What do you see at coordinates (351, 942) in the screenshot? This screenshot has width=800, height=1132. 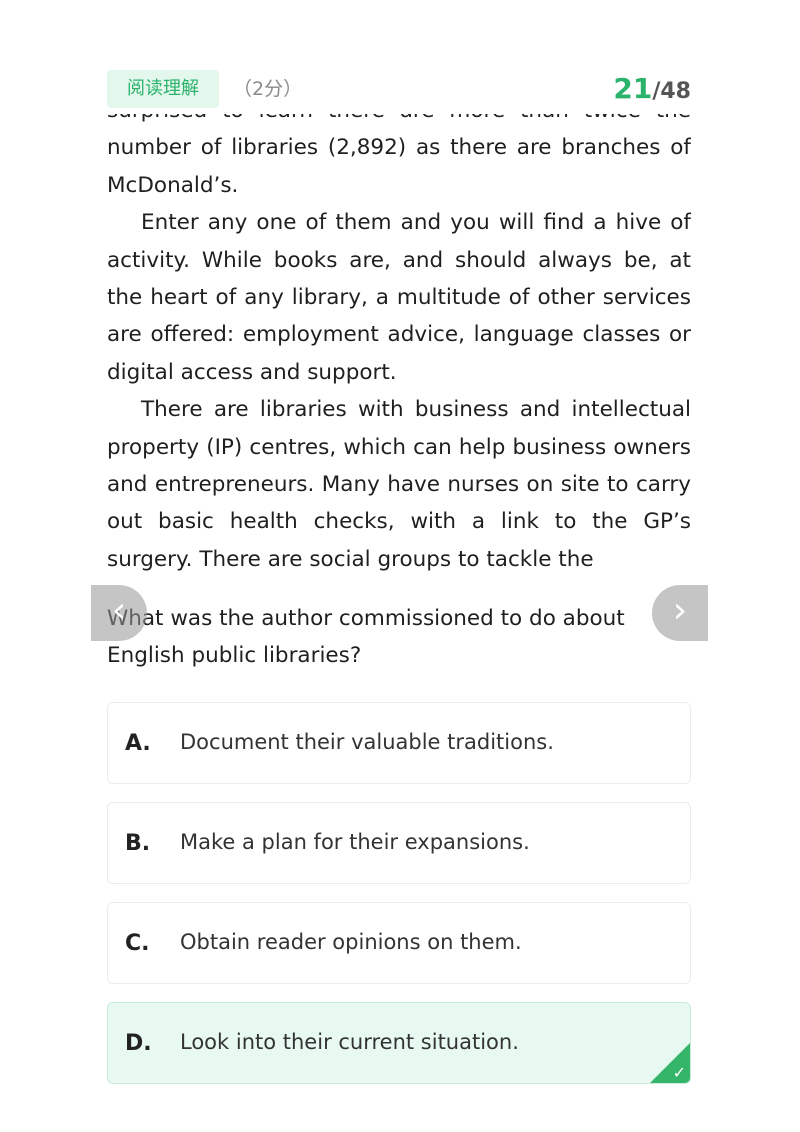 I see `option-text: Obtain reader opinions on them.` at bounding box center [351, 942].